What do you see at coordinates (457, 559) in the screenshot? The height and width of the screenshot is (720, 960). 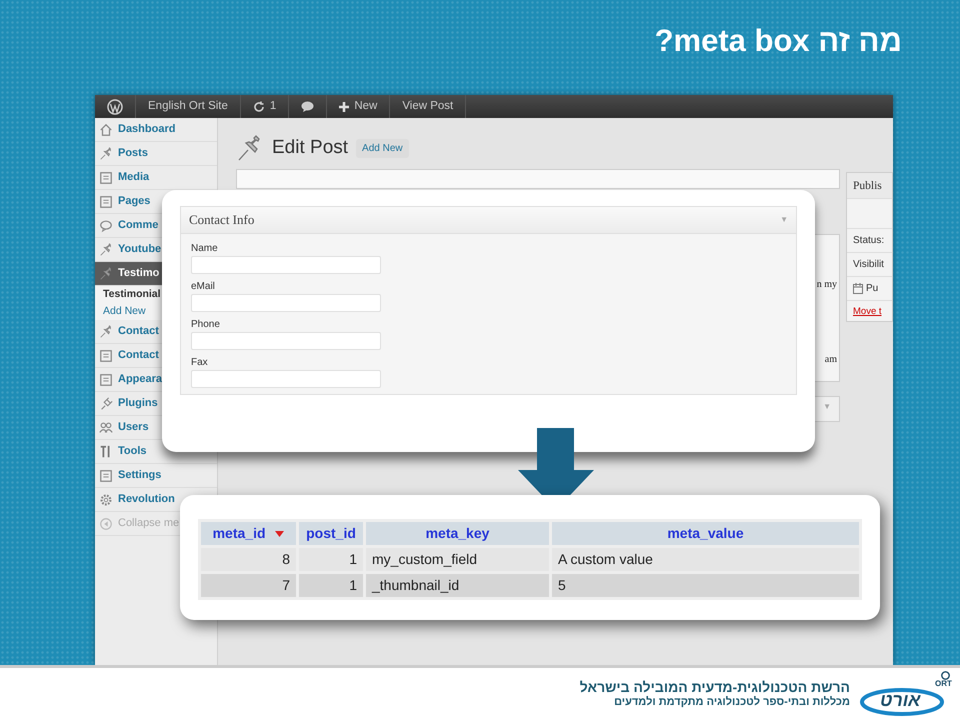 I see `table-cell: my_custom_field` at bounding box center [457, 559].